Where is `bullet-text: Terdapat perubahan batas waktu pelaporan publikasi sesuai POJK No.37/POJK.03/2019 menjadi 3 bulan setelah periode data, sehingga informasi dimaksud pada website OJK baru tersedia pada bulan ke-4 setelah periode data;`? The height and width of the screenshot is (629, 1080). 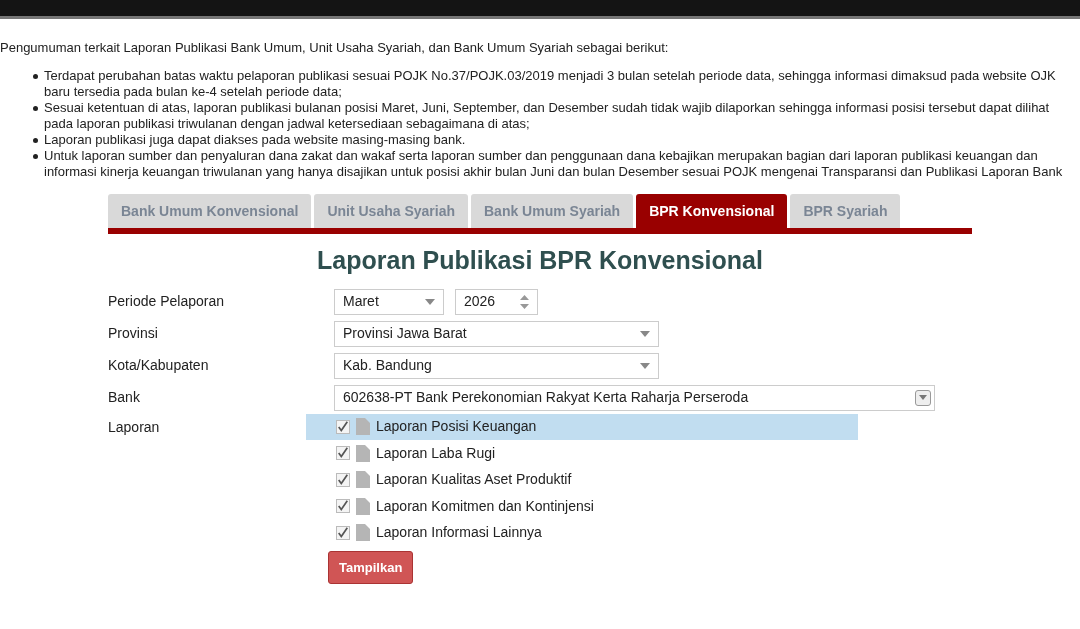 bullet-text: Terdapat perubahan batas waktu pelaporan publikasi sesuai POJK No.37/POJK.03/2019 menjadi 3 bulan setelah periode data, sehingga informasi dimaksud pada website OJK baru tersedia pada bulan ke-4 setelah periode data; is located at coordinates (550, 84).